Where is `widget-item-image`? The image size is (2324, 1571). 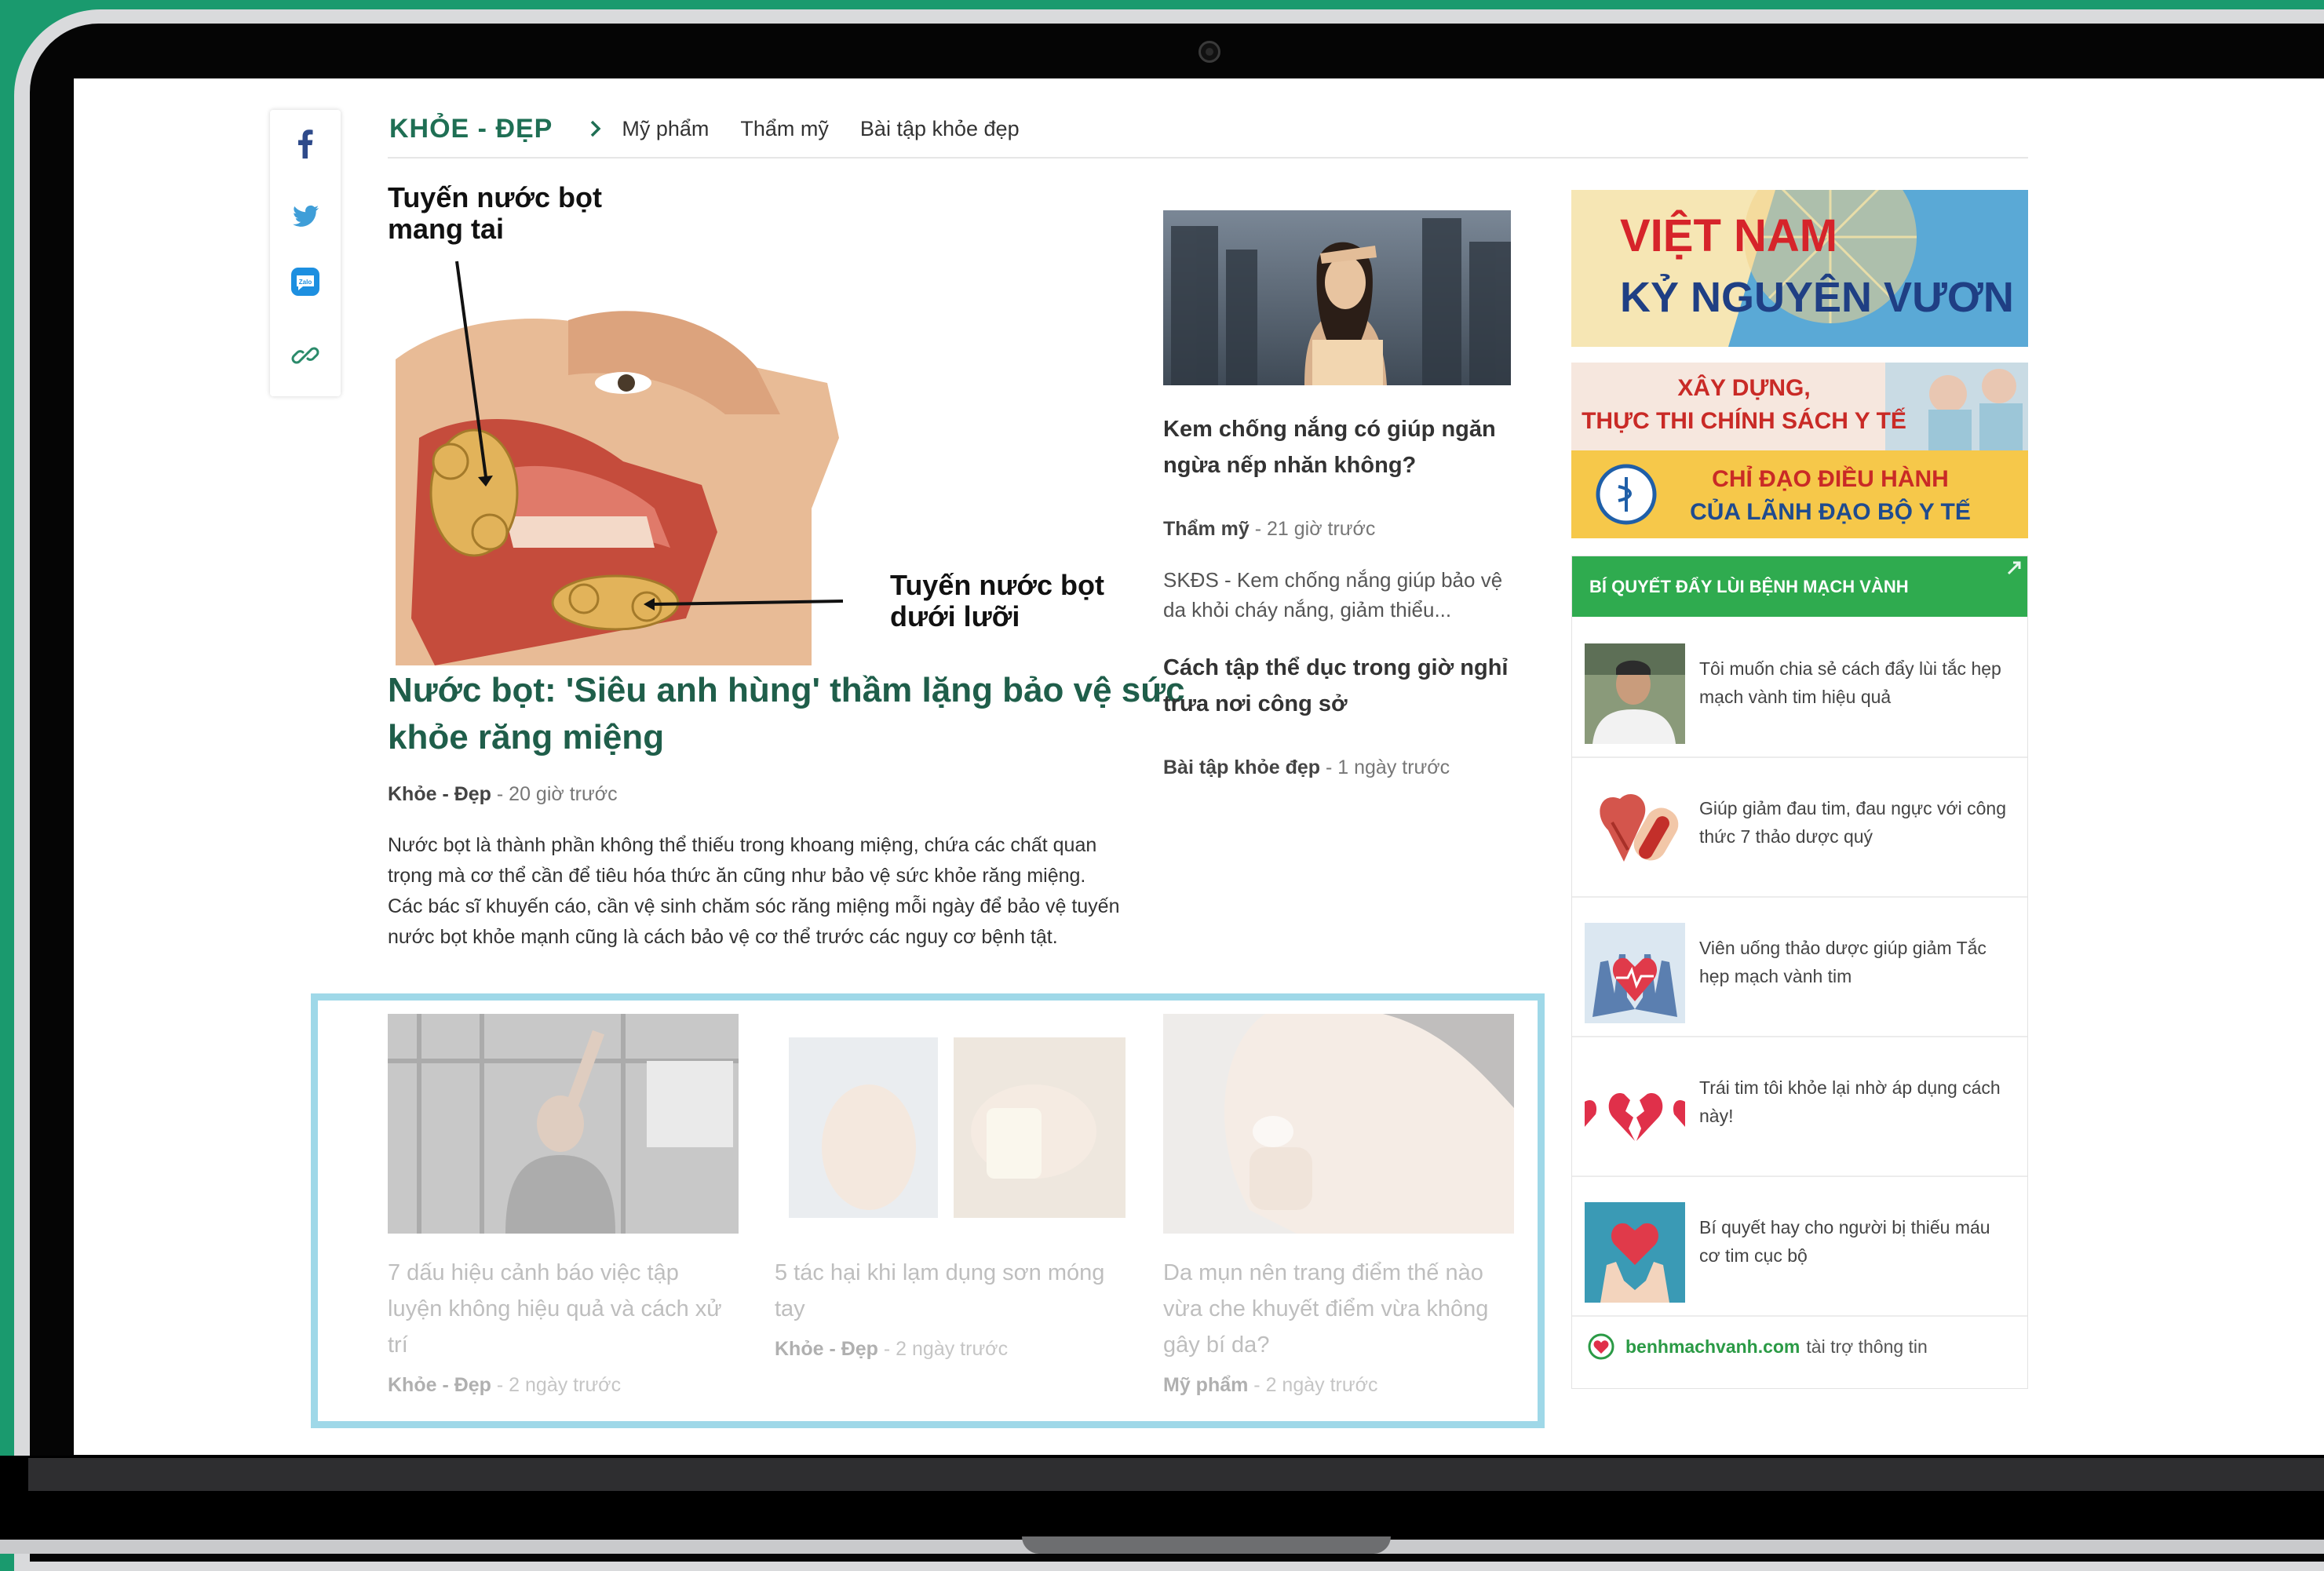
widget-item-image is located at coordinates (1635, 693).